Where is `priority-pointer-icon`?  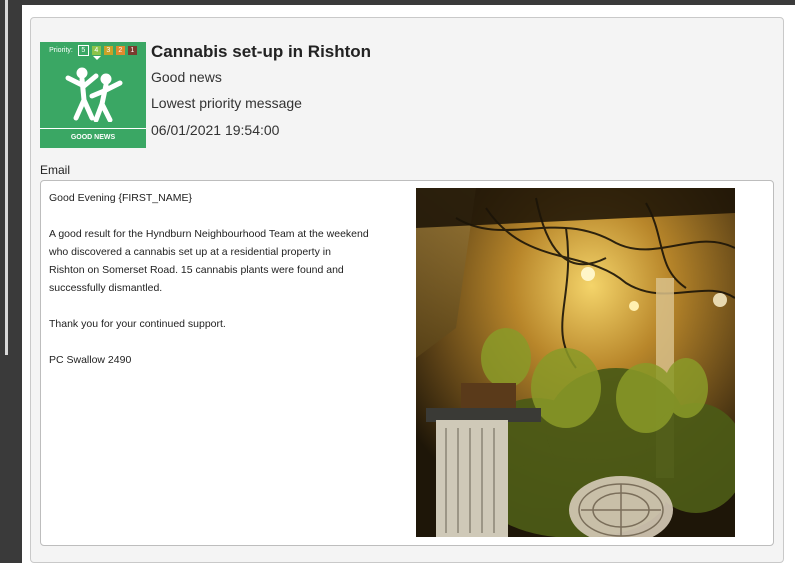
priority-pointer-icon is located at coordinates (97, 58).